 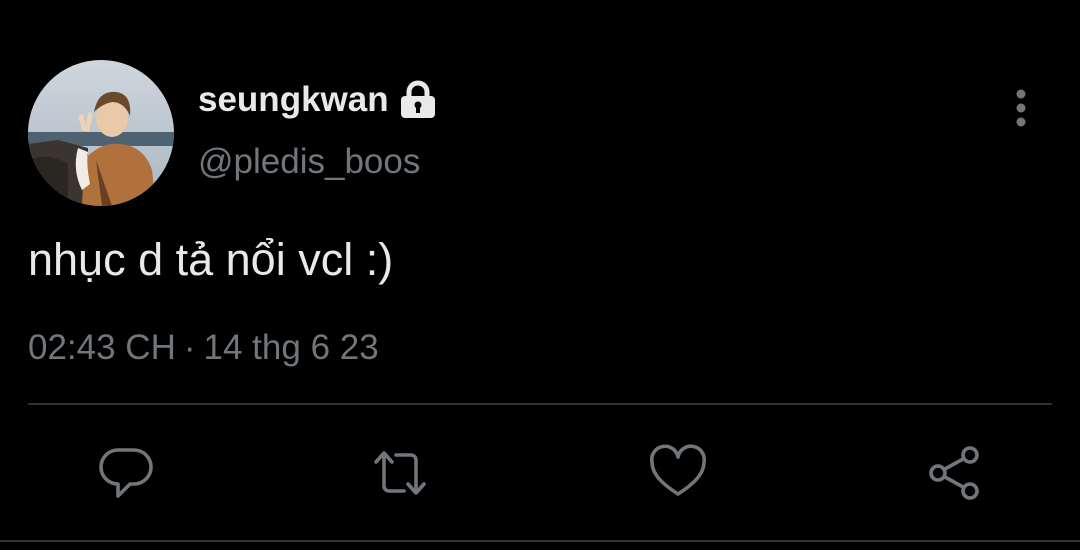 I want to click on share-icon, so click(x=954, y=473).